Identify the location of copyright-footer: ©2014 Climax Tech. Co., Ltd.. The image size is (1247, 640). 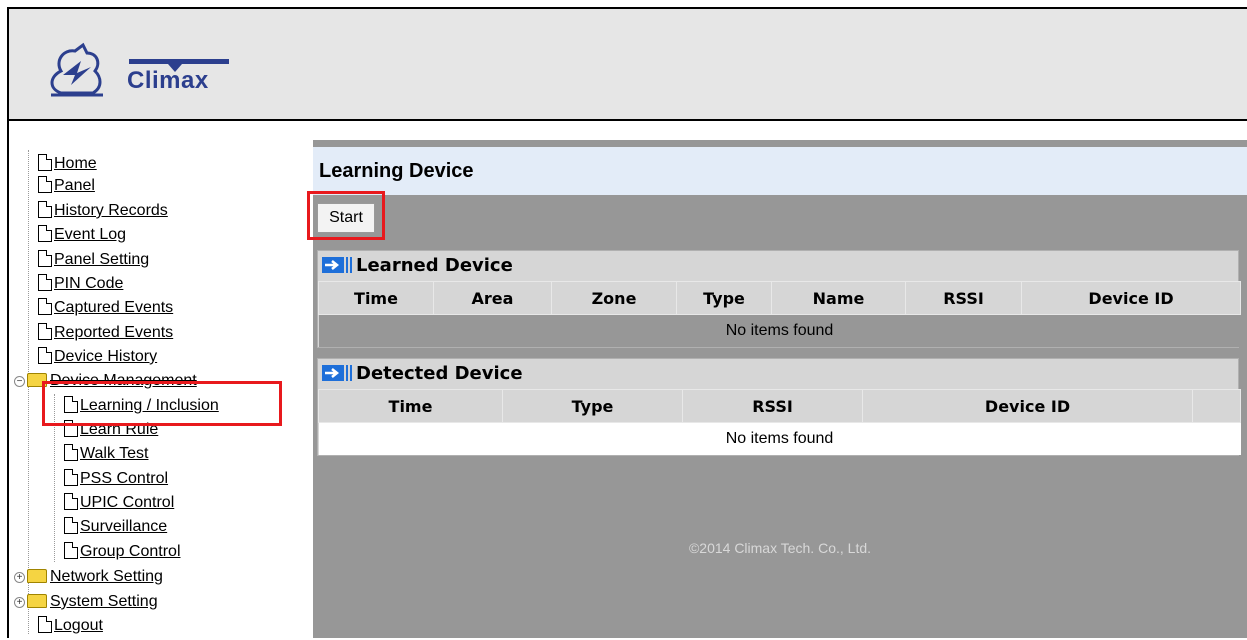
(780, 548).